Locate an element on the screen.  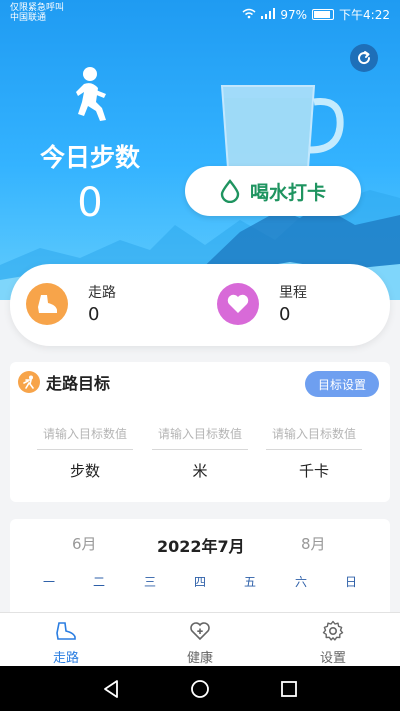
weekday-fri: 五 is located at coordinates (249, 582).